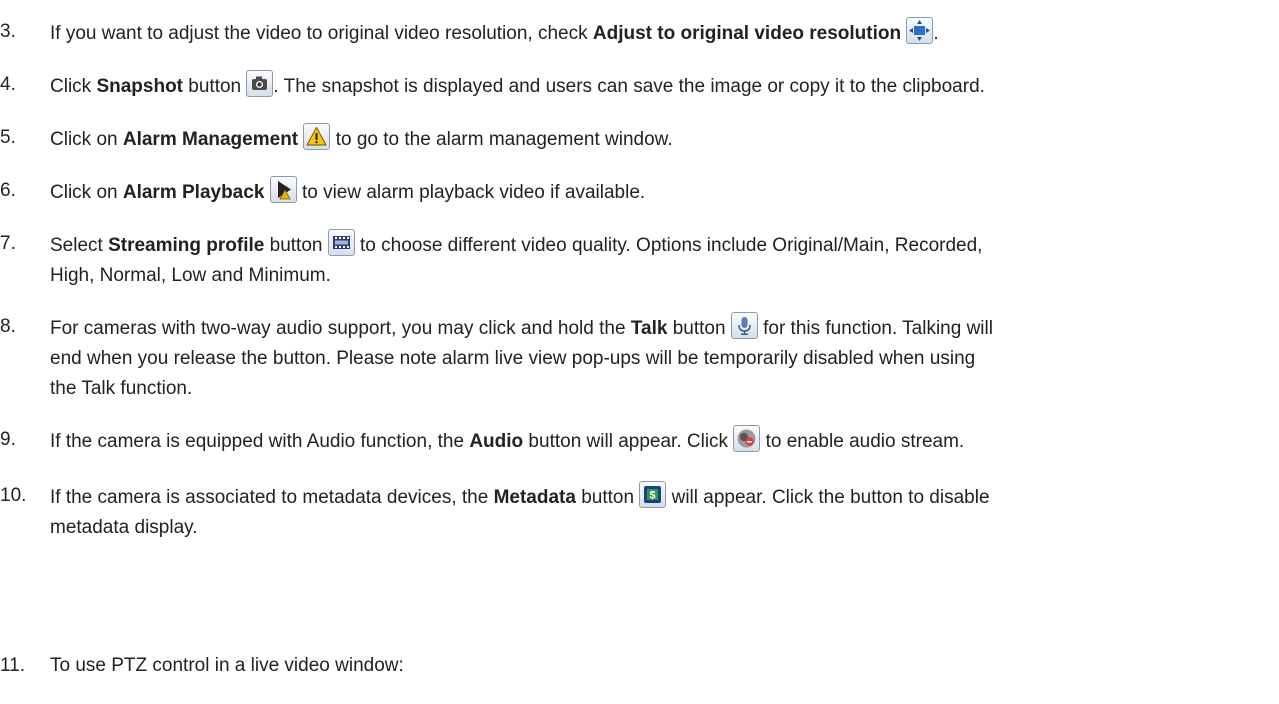 This screenshot has width=1279, height=704. Describe the element at coordinates (8, 31) in the screenshot. I see `item-number: 3.` at that location.